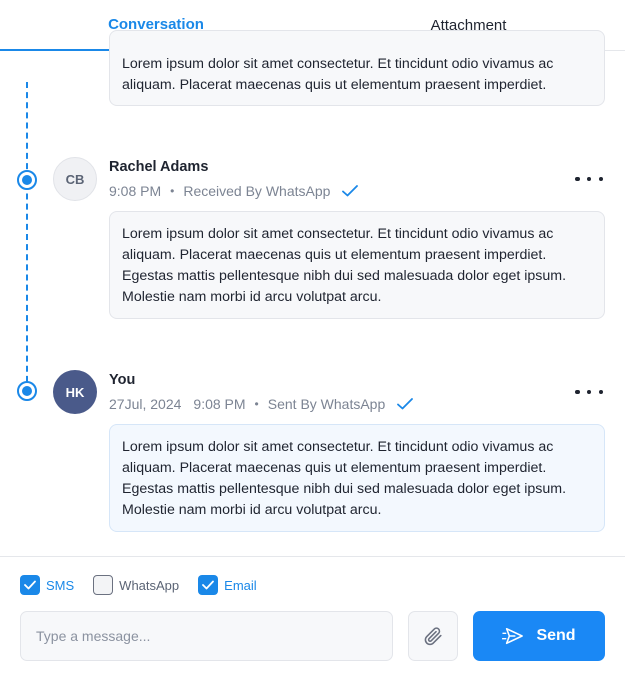 This screenshot has width=625, height=681. I want to click on channel-selector: SMS WhatsApp Email, so click(148, 585).